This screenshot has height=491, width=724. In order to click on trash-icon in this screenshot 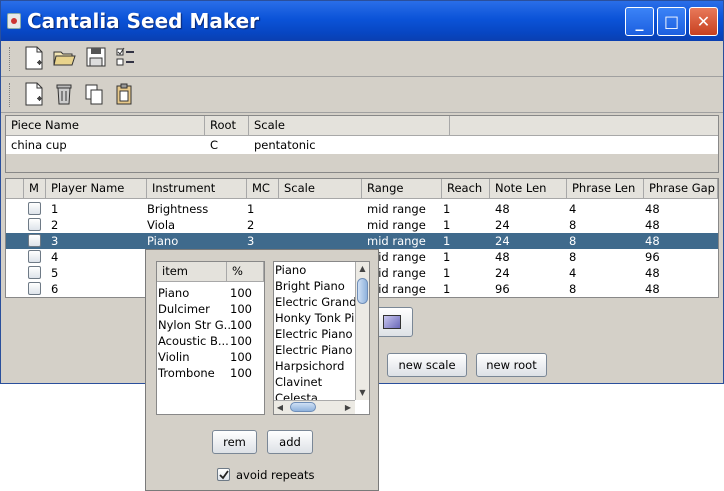, I will do `click(64, 95)`.